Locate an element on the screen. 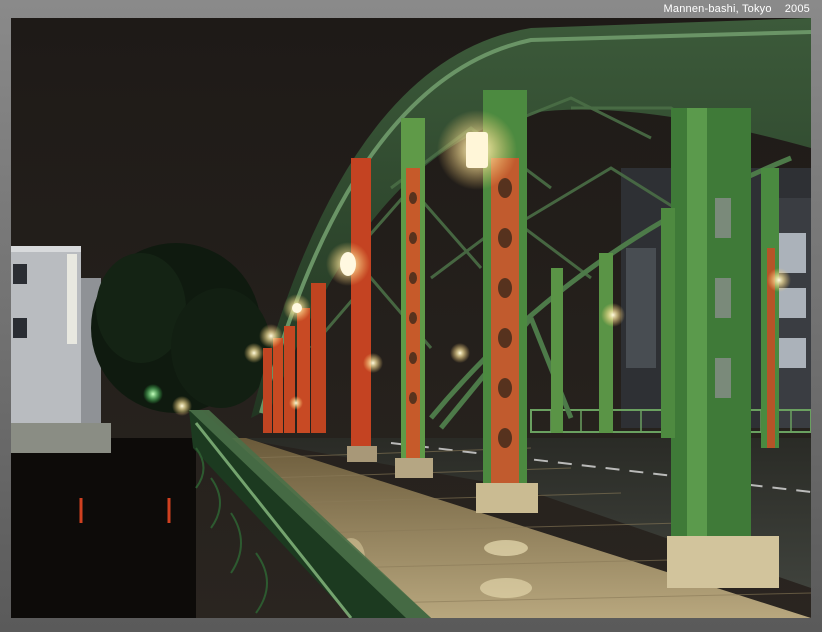 This screenshot has width=822, height=632. photo-caption: Mannen-bashi, Tokyo 2005 is located at coordinates (737, 9).